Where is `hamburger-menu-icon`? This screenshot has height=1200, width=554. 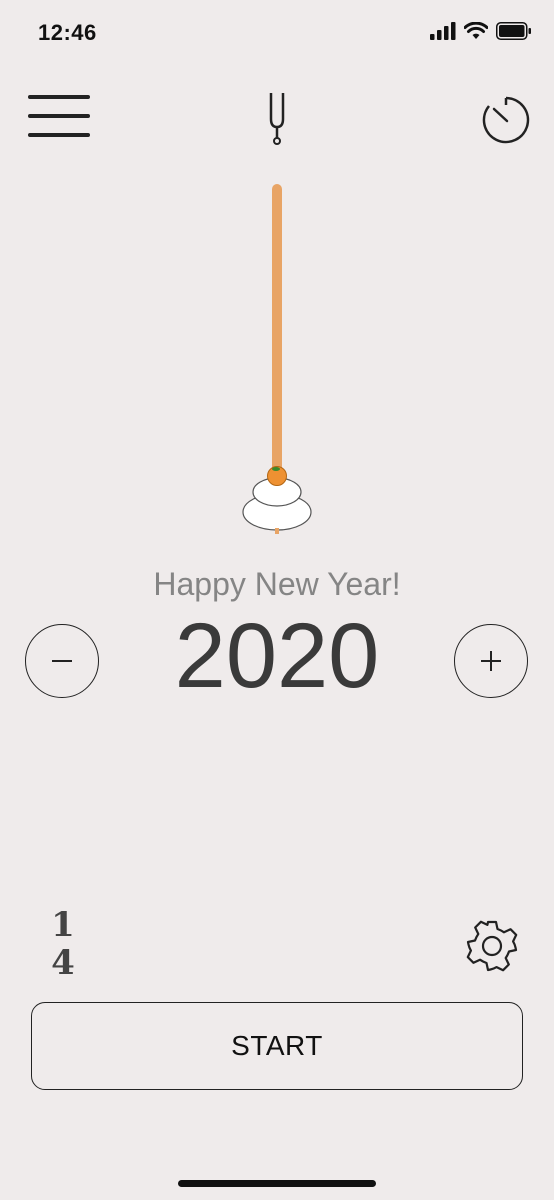 hamburger-menu-icon is located at coordinates (59, 116).